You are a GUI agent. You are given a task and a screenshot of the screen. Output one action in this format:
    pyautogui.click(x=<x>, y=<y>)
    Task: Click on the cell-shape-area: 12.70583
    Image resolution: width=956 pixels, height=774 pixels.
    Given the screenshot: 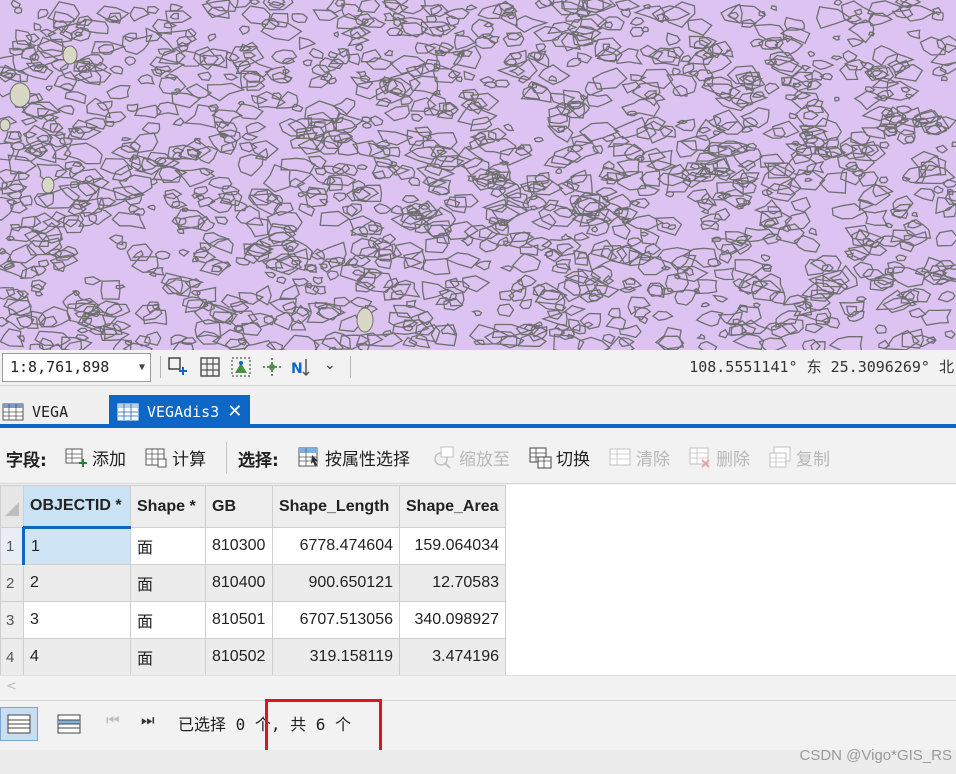 What is the action you would take?
    pyautogui.click(x=452, y=583)
    